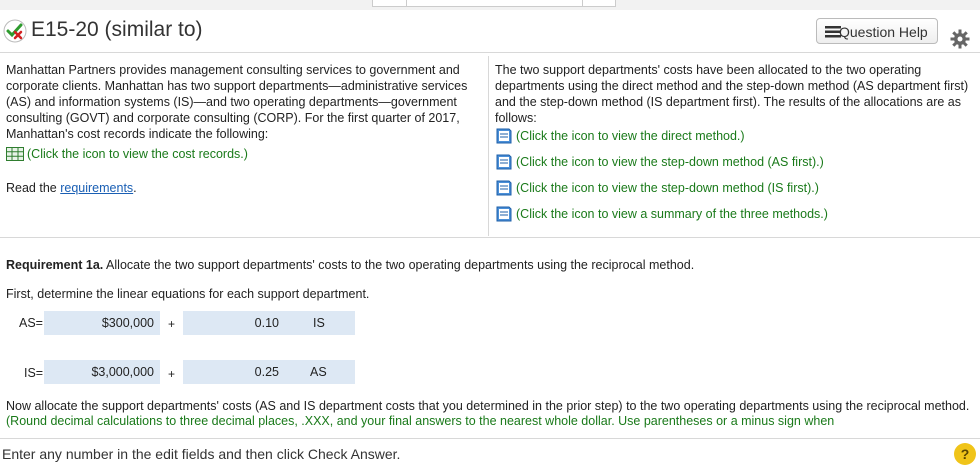 This screenshot has height=470, width=980. I want to click on section-divider, so click(490, 237).